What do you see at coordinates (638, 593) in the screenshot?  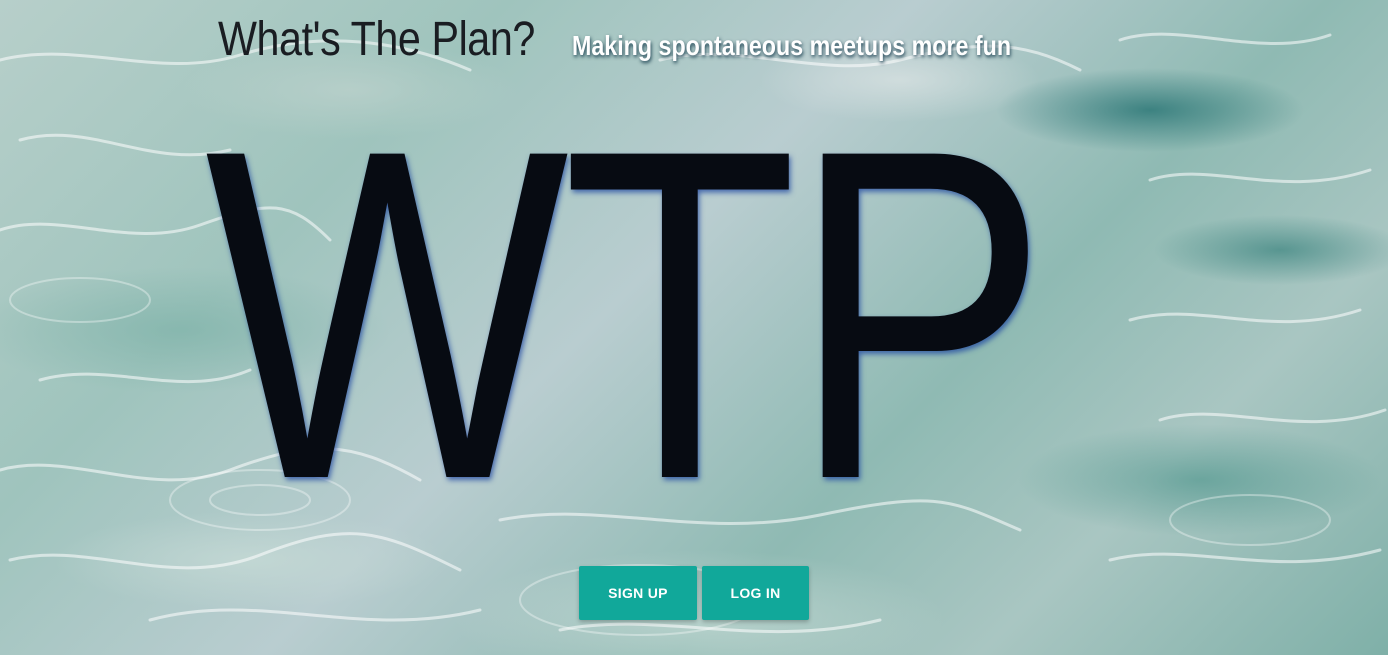 I see `sign-up-button: SIGN UP` at bounding box center [638, 593].